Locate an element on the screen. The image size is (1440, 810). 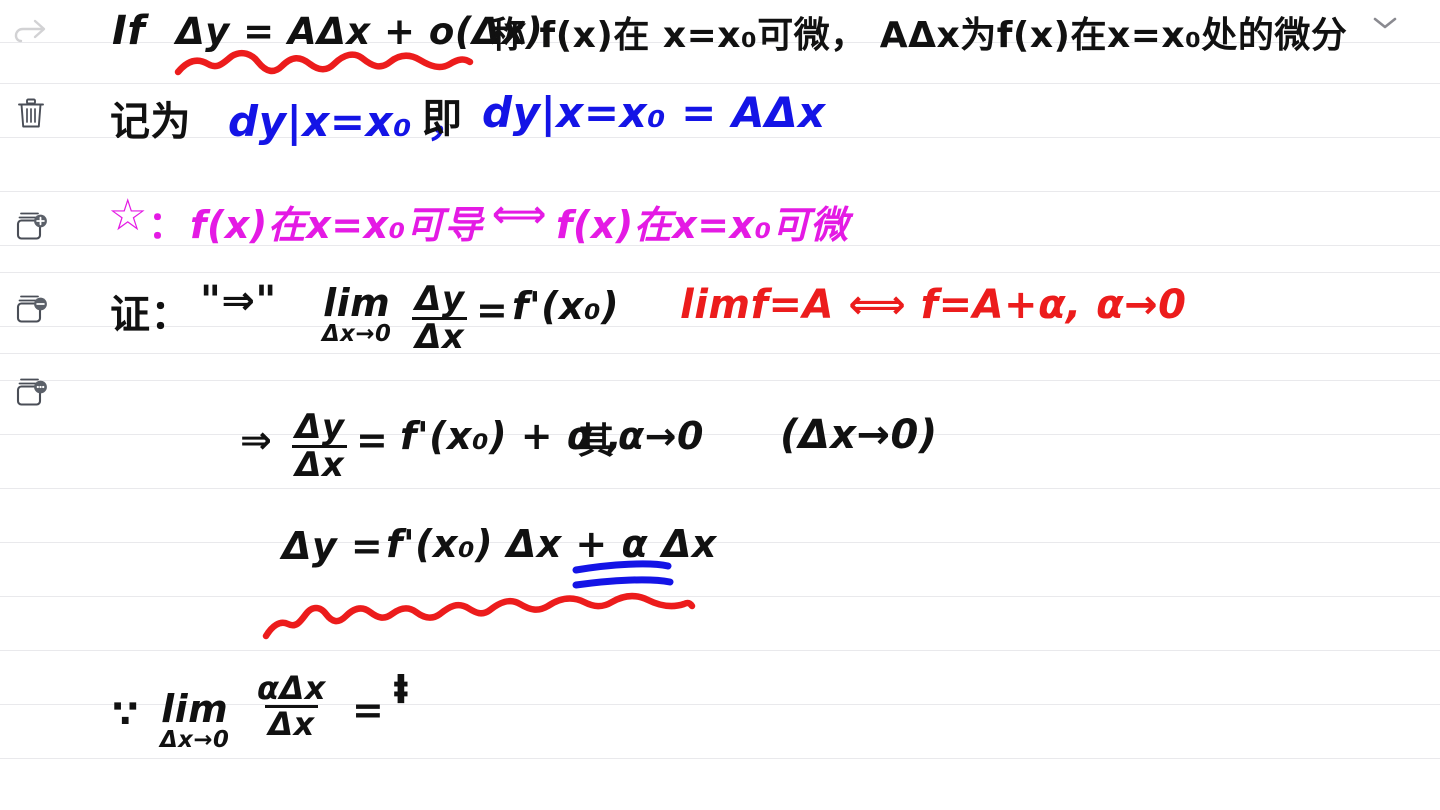
note-line4-limit: lim Δx→0 is located at coordinates (356, 315).